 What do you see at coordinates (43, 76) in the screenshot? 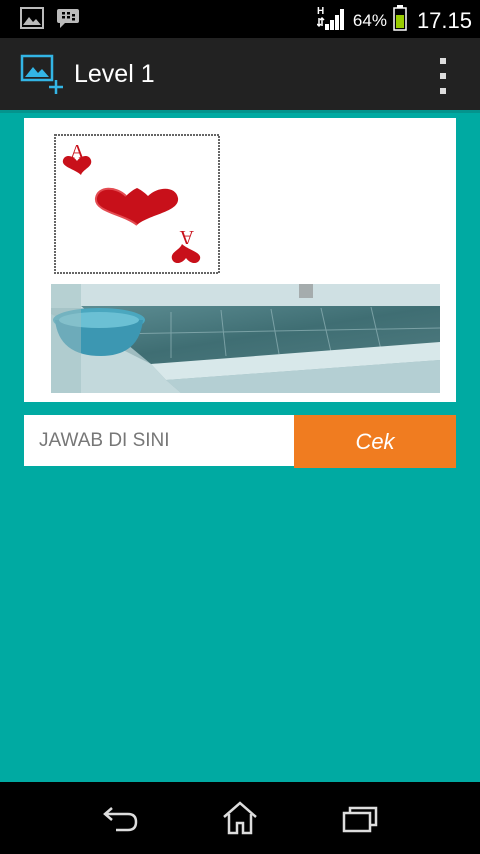
I see `add-image-icon` at bounding box center [43, 76].